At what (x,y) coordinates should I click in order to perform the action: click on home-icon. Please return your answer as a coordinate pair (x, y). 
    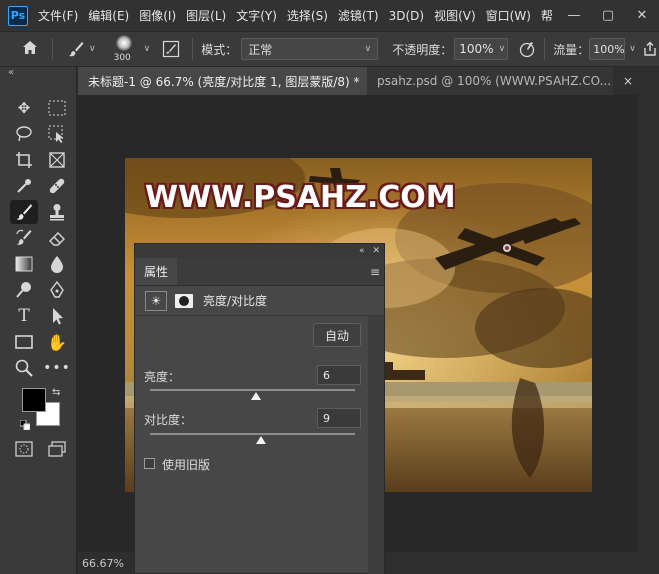
    Looking at the image, I should click on (30, 49).